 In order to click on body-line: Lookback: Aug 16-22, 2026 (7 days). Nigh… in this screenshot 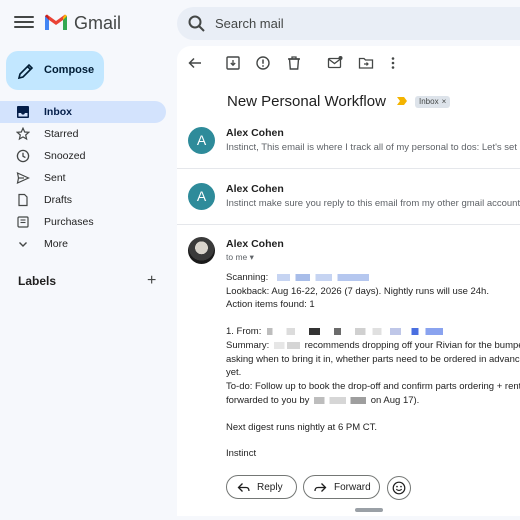, I will do `click(357, 291)`.